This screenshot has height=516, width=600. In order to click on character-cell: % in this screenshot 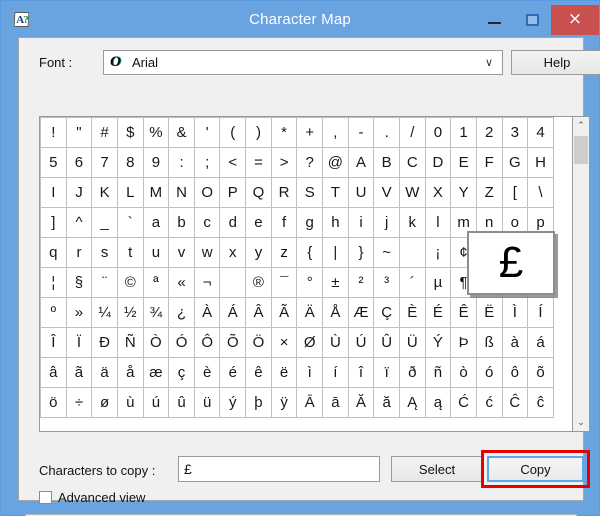, I will do `click(156, 133)`.